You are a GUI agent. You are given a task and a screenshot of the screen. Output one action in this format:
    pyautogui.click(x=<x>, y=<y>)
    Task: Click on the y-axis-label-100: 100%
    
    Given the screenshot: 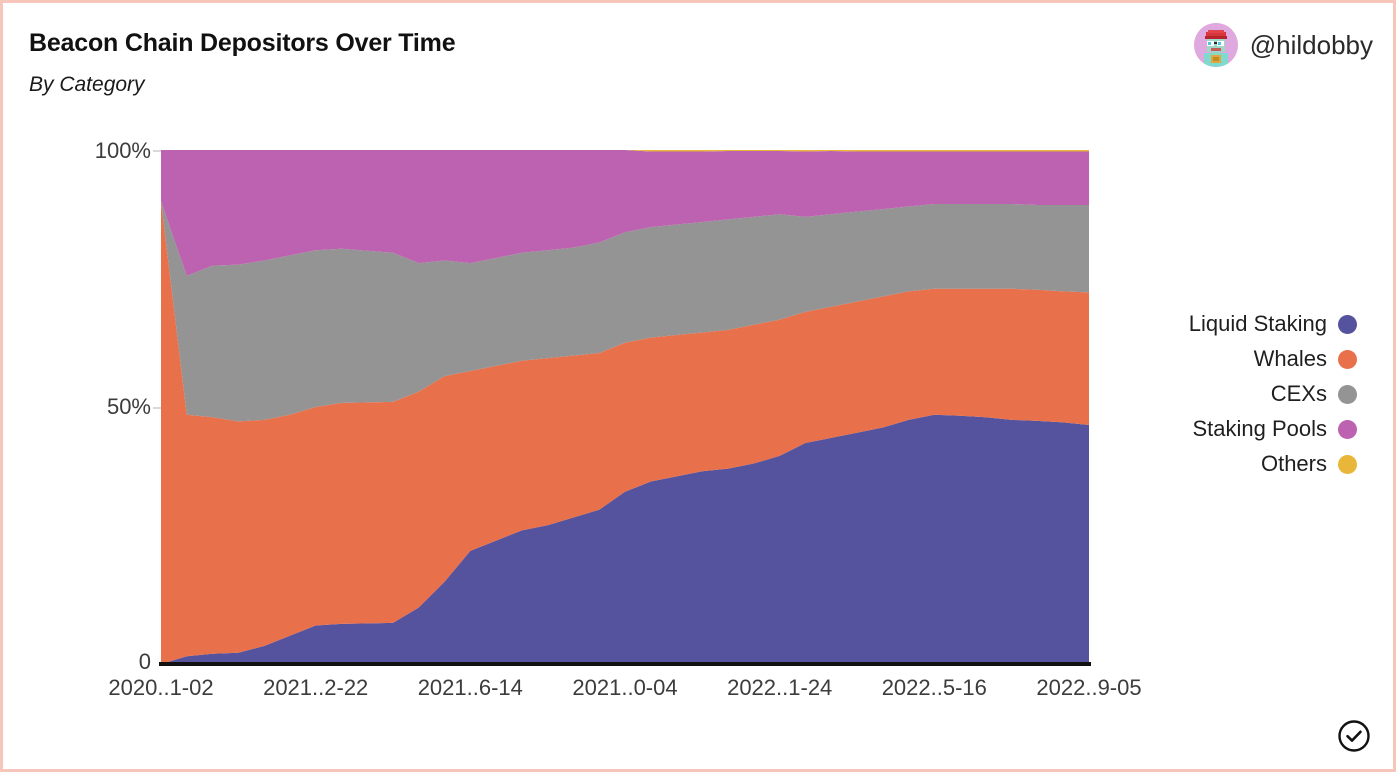 What is the action you would take?
    pyautogui.click(x=122, y=150)
    